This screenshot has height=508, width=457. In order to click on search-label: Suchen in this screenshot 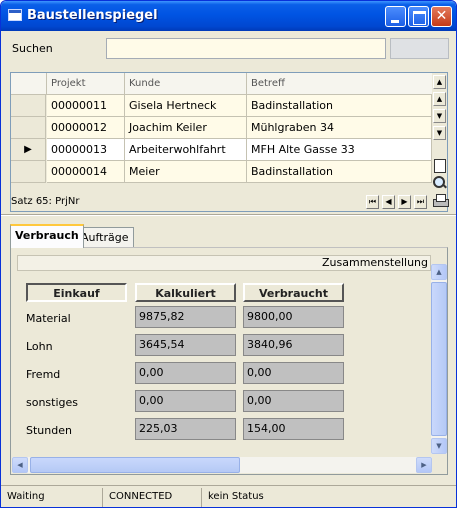, I will do `click(32, 48)`.